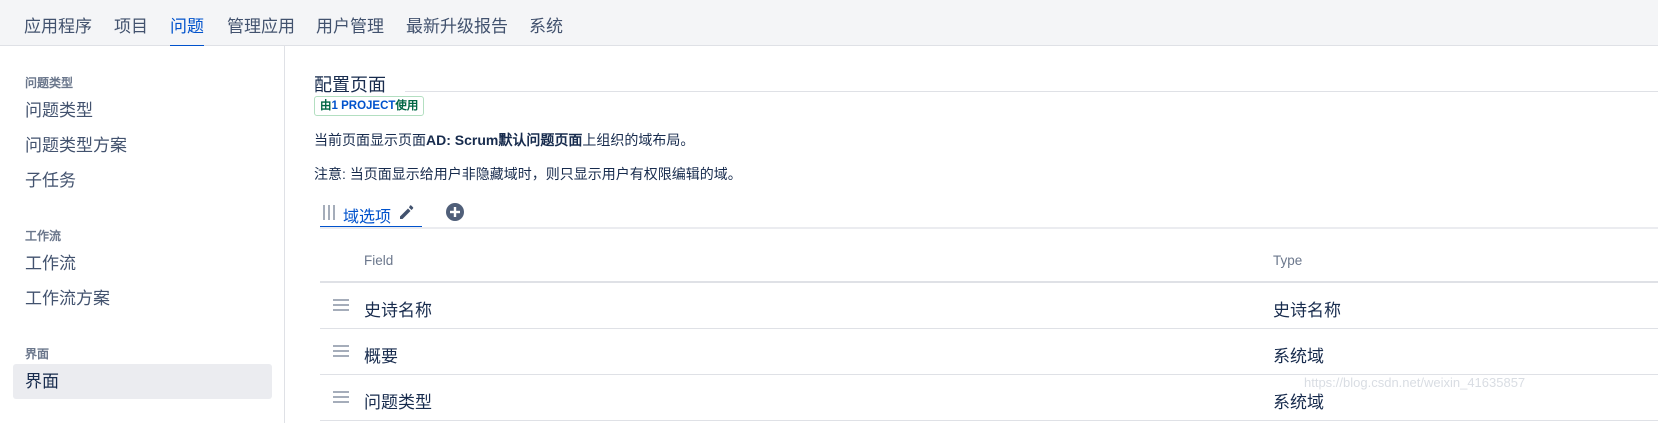 The image size is (1658, 423). Describe the element at coordinates (638, 140) in the screenshot. I see `description-text-end: 上组织的域布局。` at that location.